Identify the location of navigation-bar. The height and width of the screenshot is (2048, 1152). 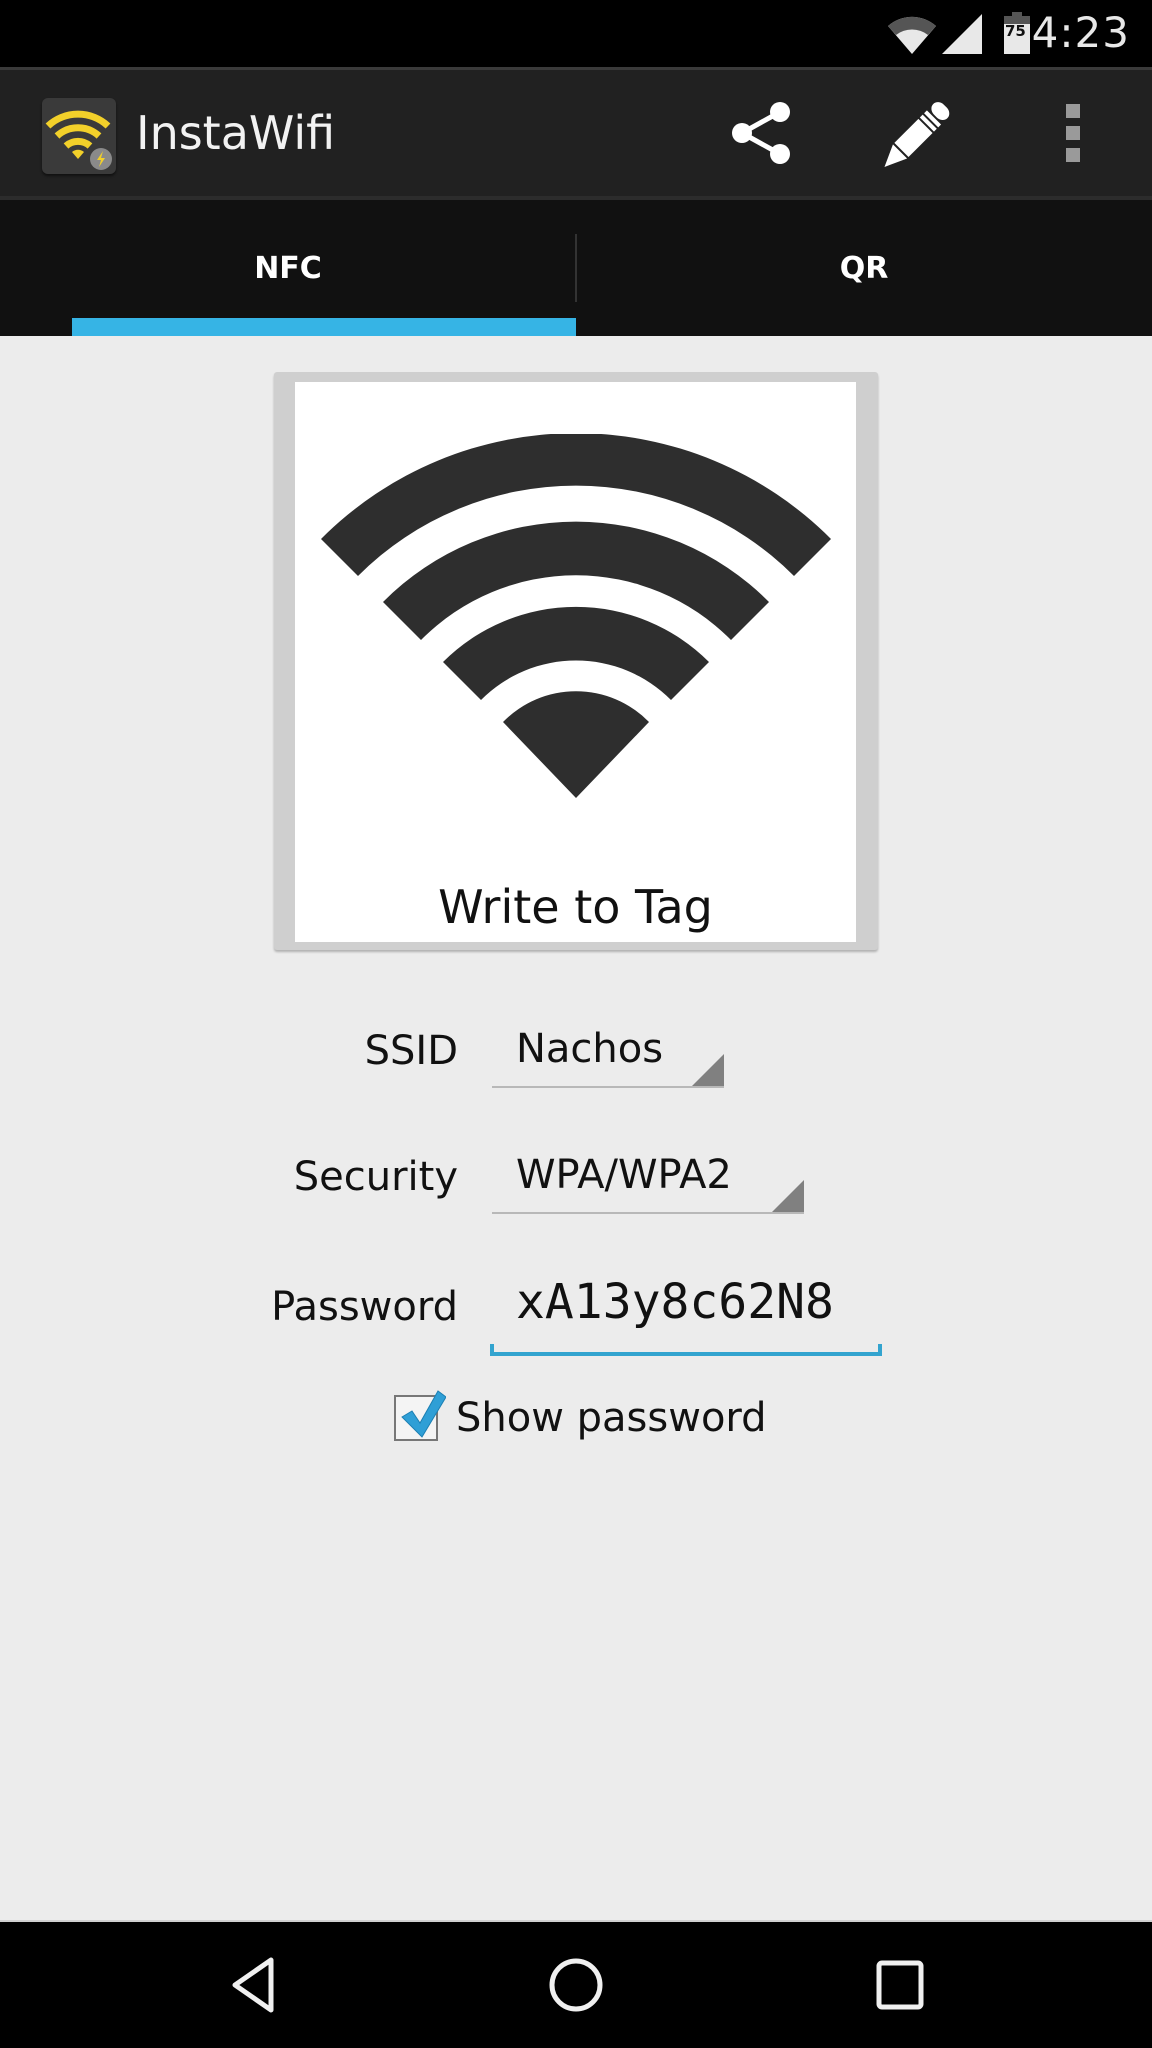
(576, 1984).